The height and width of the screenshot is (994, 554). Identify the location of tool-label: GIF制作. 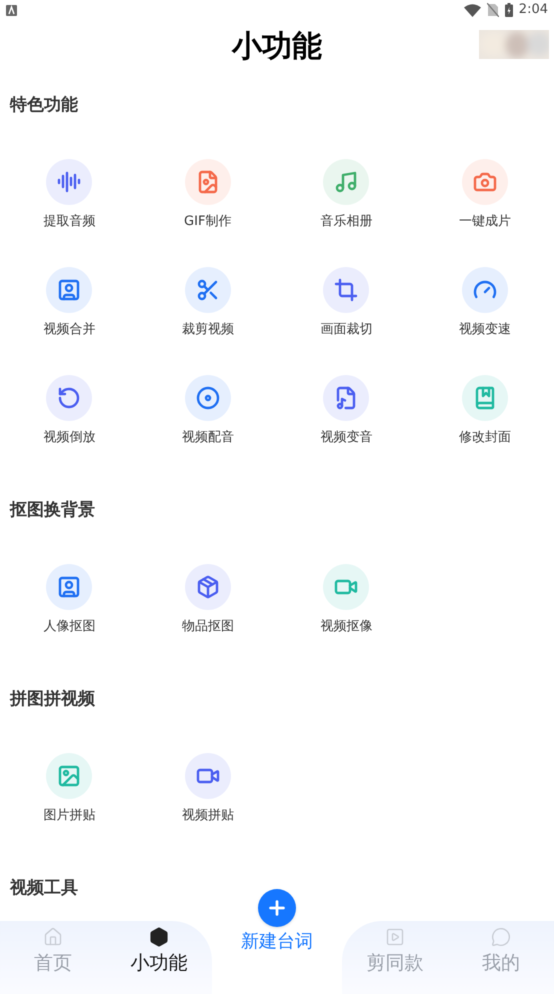
(208, 222).